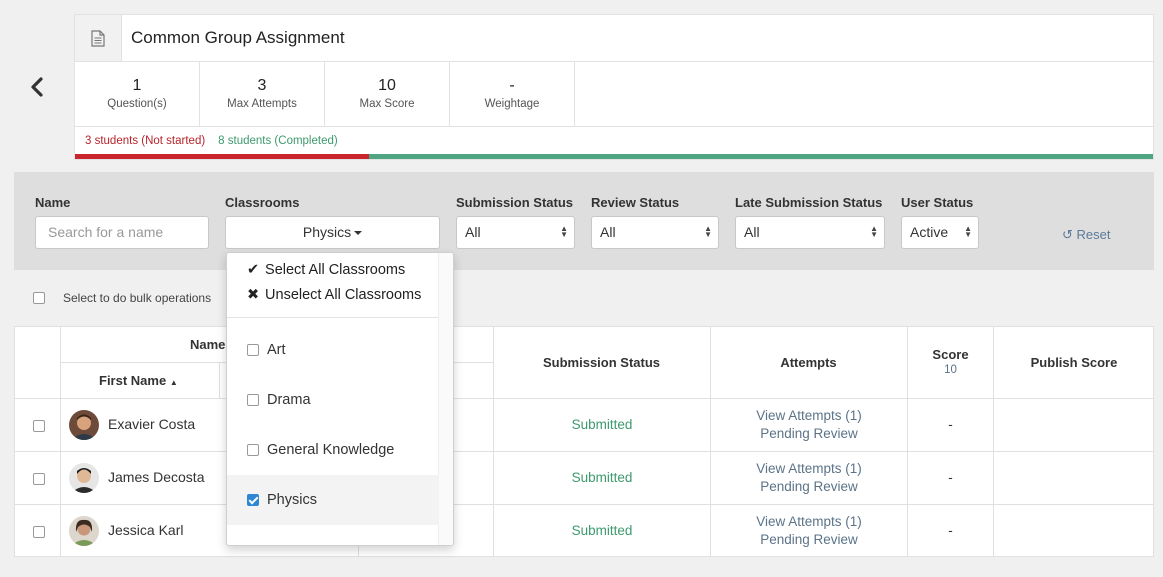 Image resolution: width=1163 pixels, height=577 pixels. Describe the element at coordinates (253, 295) in the screenshot. I see `cross-icon: ✖` at that location.